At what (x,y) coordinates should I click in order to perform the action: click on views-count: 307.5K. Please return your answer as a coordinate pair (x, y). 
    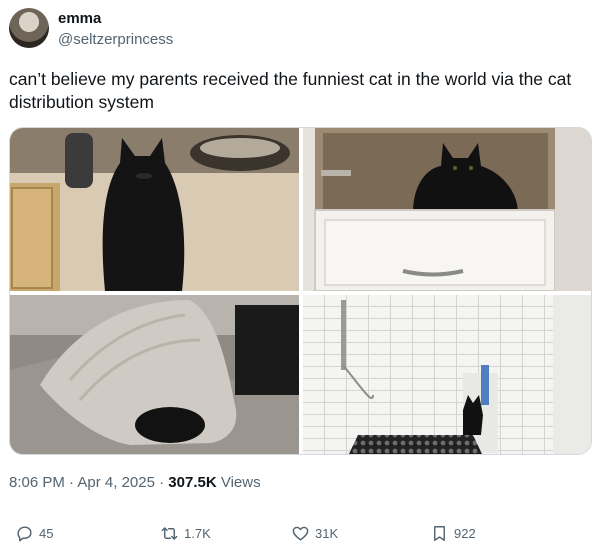
    Looking at the image, I should click on (192, 482).